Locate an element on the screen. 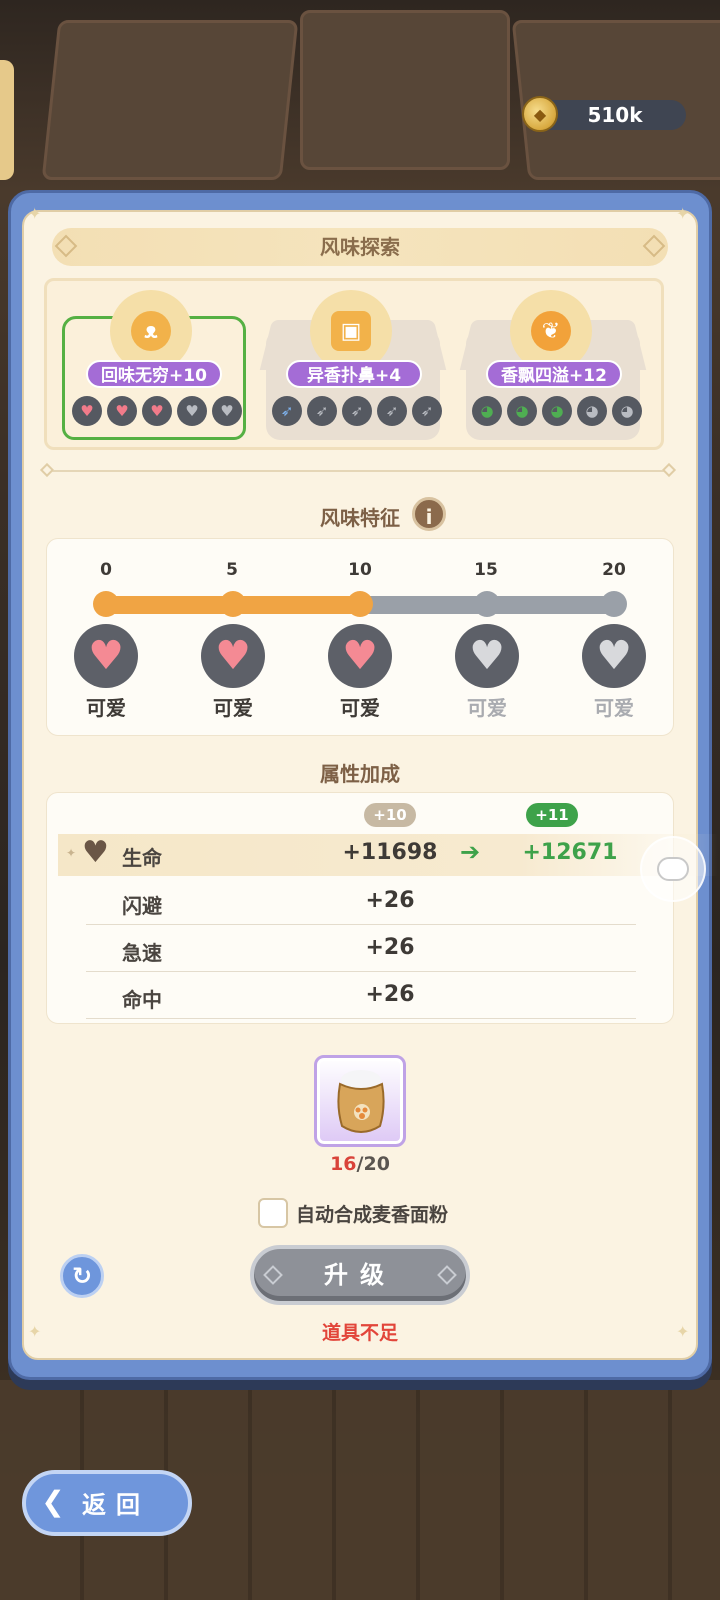 This screenshot has height=1600, width=720. arrow-right-icon: ➔ is located at coordinates (470, 852).